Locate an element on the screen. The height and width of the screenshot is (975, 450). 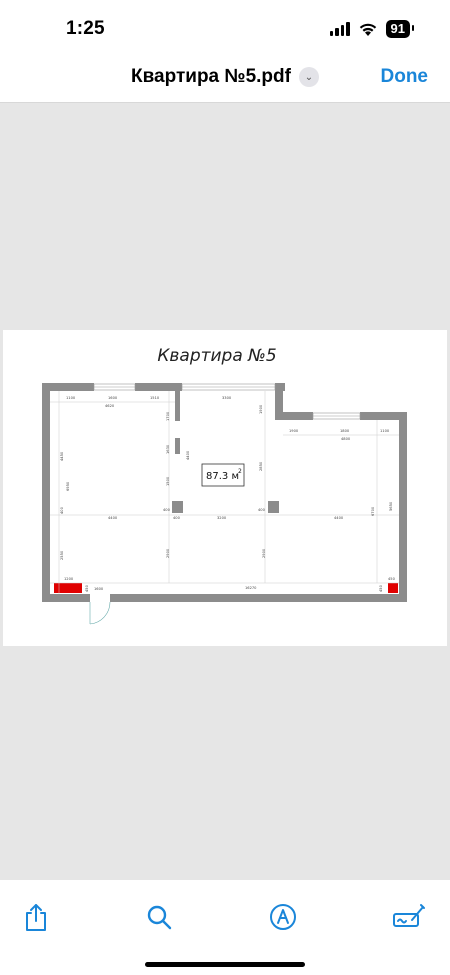
signature-button is located at coordinates (408, 917).